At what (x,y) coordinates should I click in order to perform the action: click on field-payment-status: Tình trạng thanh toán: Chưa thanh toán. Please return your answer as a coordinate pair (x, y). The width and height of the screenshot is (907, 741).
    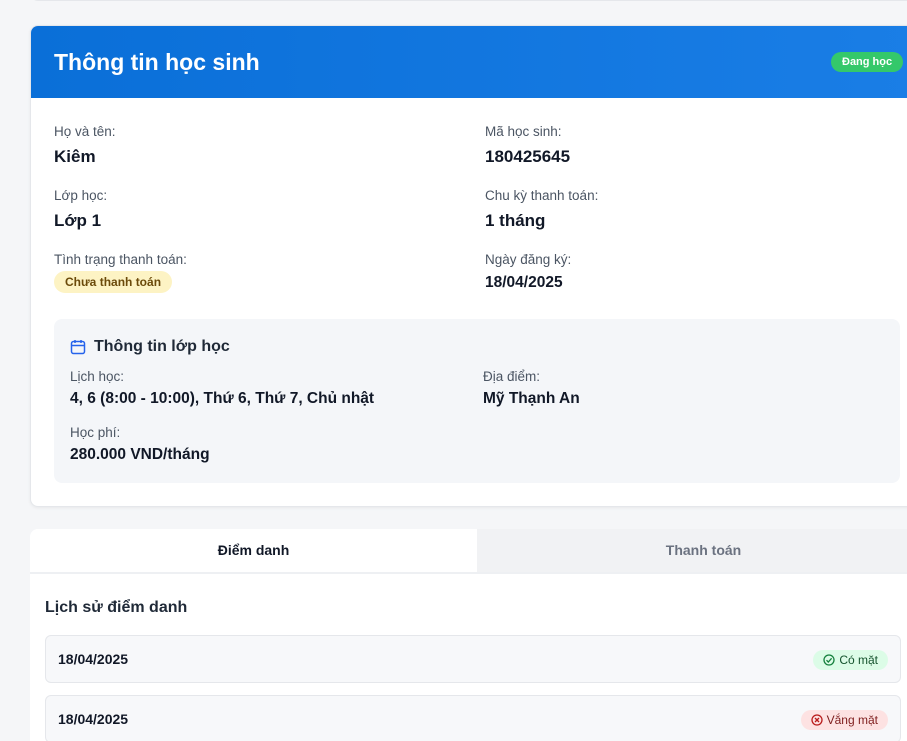
    Looking at the image, I should click on (120, 272).